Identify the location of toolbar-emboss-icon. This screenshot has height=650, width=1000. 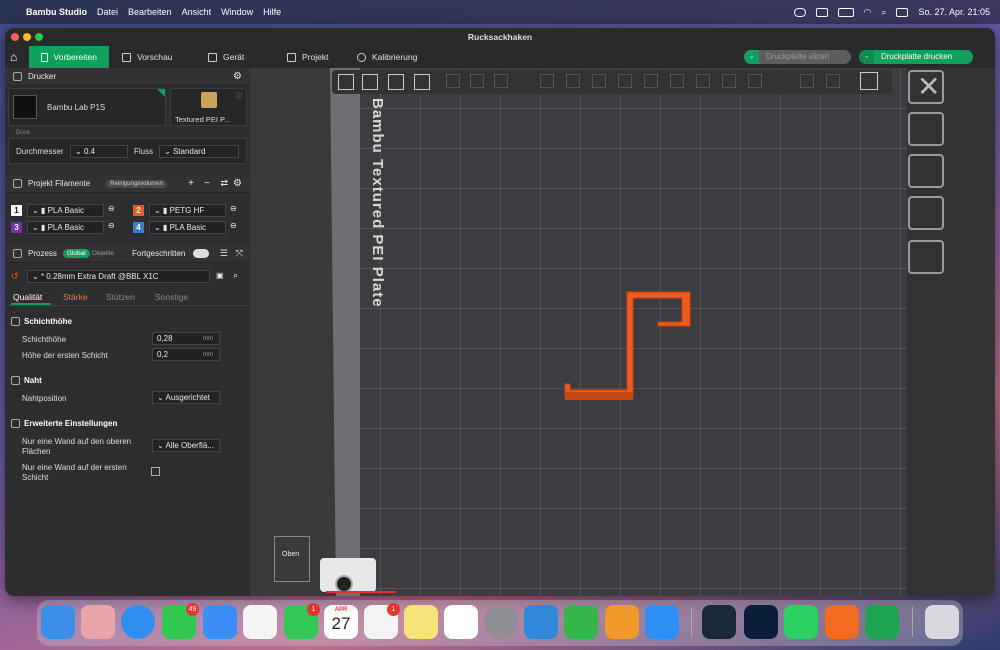
(729, 81).